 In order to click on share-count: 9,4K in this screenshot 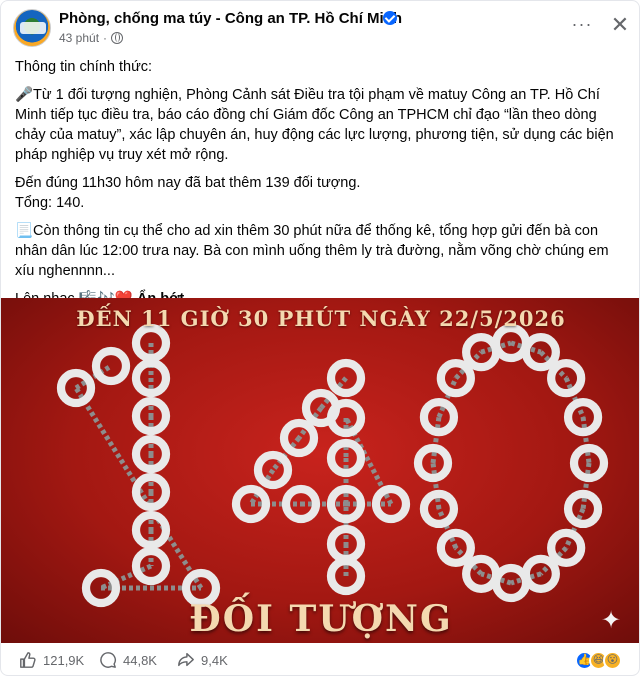, I will do `click(214, 660)`.